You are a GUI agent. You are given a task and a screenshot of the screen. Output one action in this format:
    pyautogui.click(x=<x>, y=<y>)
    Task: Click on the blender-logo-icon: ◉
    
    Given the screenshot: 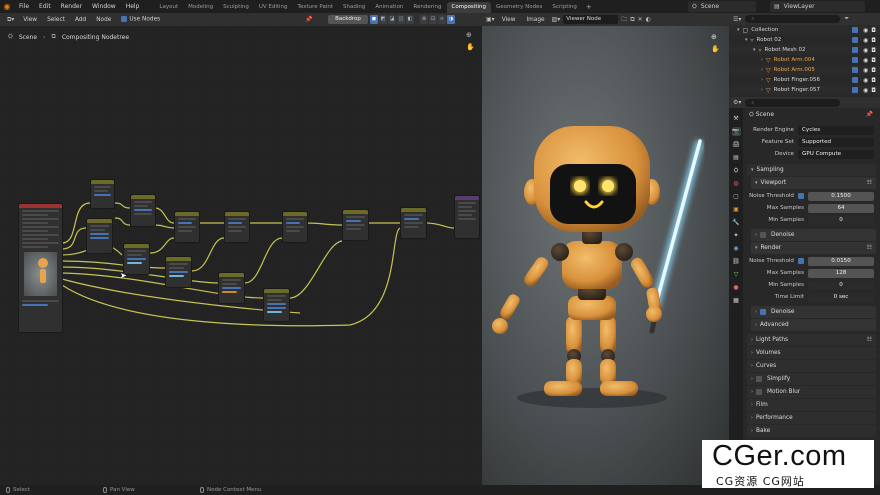 What is the action you would take?
    pyautogui.click(x=7, y=6)
    